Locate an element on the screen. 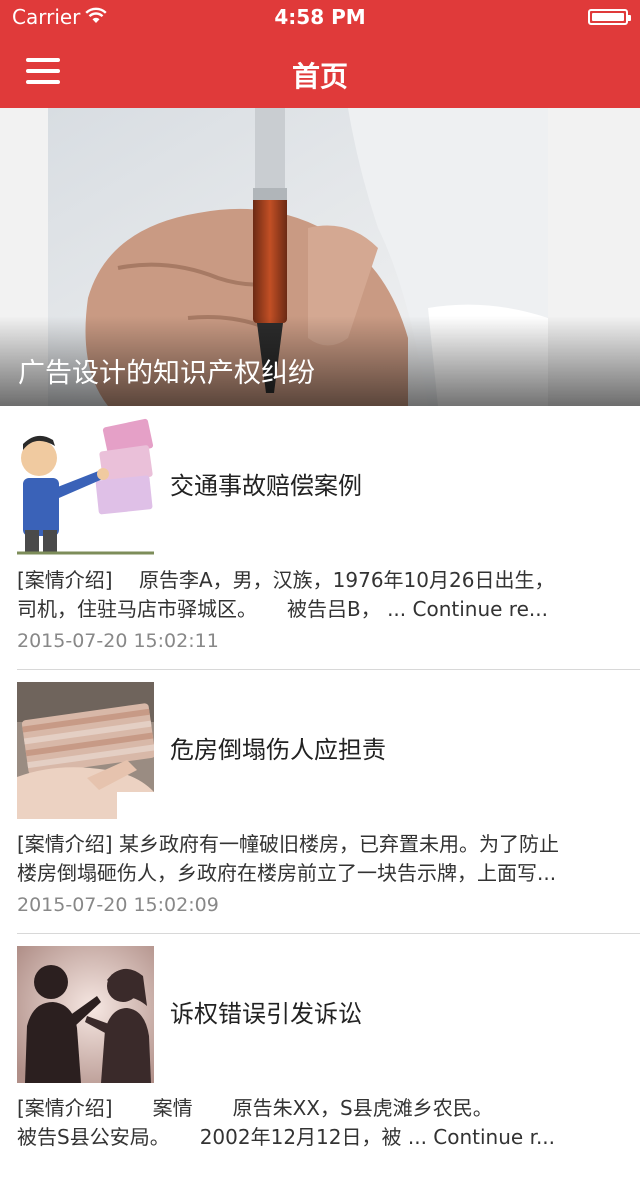 This screenshot has width=640, height=1198. article-title: 危房倒塌伤人应担责 is located at coordinates (278, 750).